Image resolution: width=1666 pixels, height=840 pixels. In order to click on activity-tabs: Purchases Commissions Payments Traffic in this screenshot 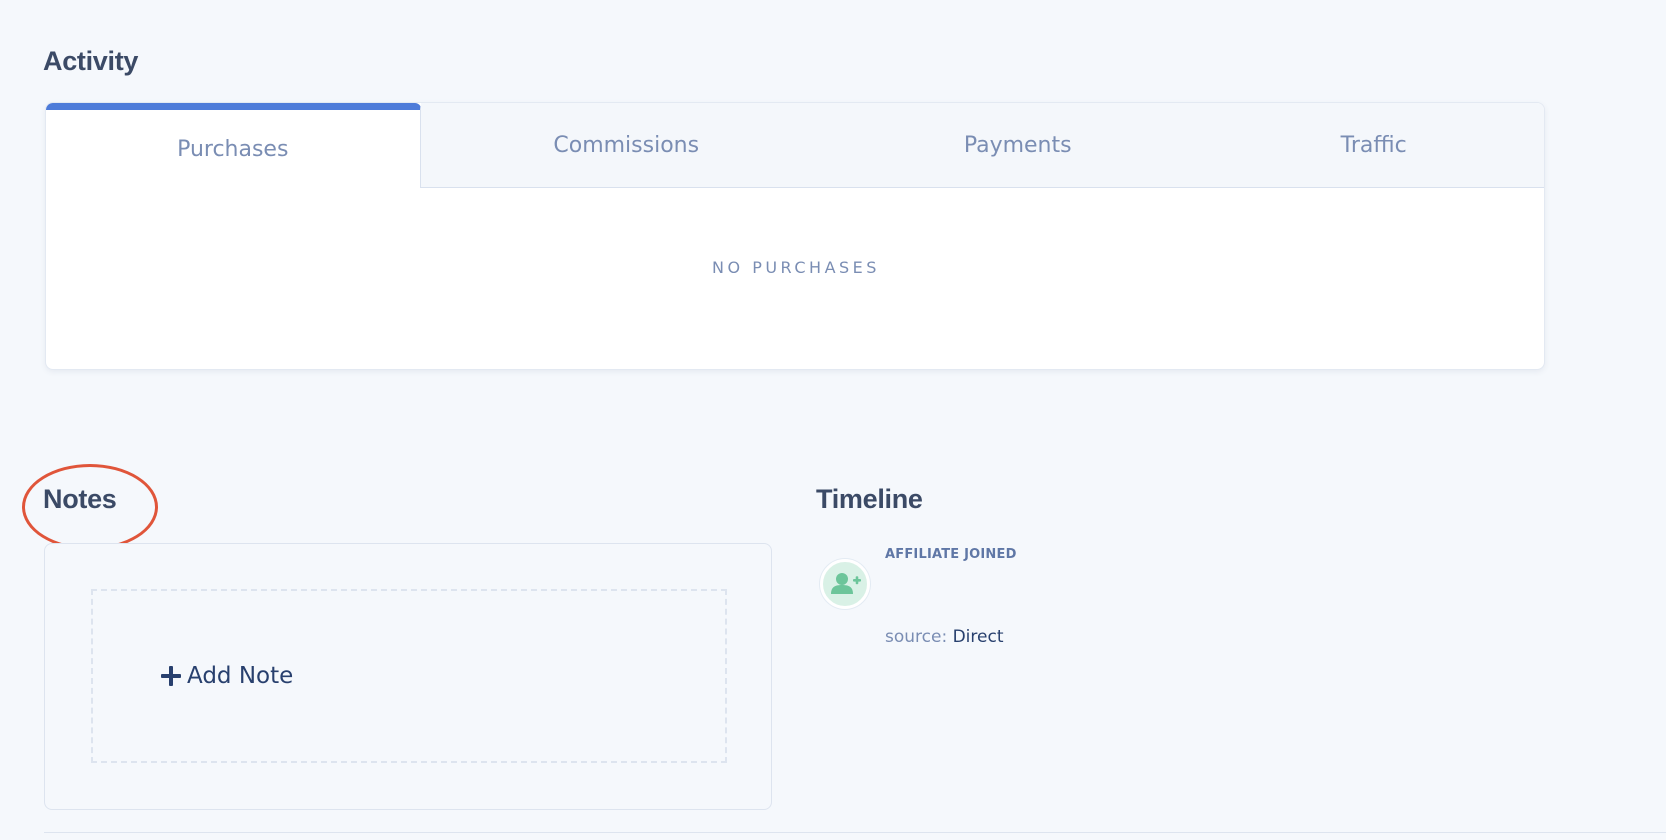, I will do `click(795, 145)`.